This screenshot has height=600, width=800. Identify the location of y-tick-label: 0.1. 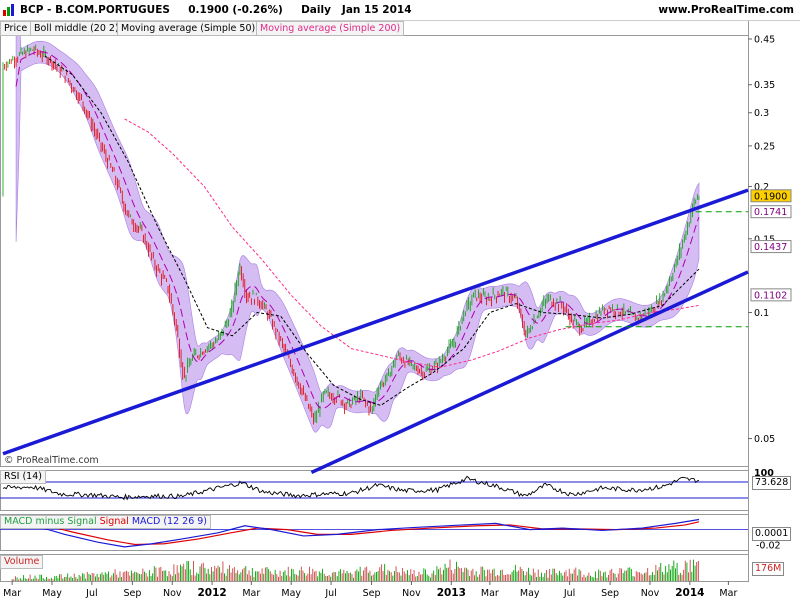
(761, 313).